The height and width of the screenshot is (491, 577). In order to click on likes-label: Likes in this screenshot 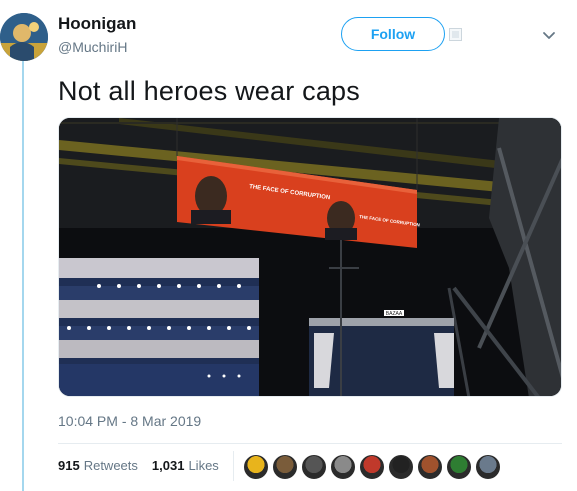, I will do `click(203, 465)`.